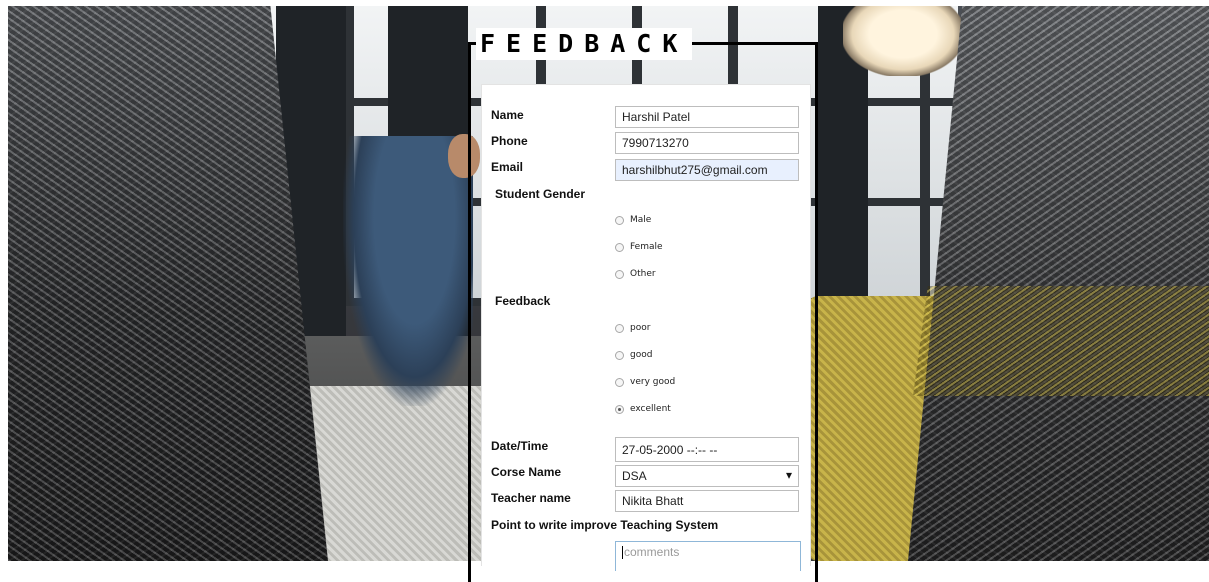 The image size is (1209, 582). I want to click on feedback-option-label: poor, so click(640, 328).